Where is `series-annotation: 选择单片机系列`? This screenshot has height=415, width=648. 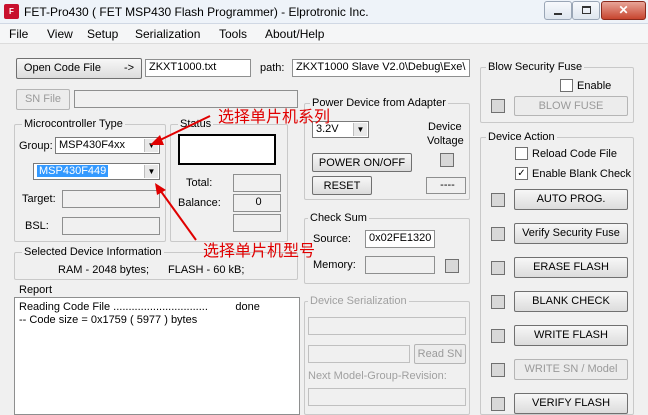 series-annotation: 选择单片机系列 is located at coordinates (274, 117).